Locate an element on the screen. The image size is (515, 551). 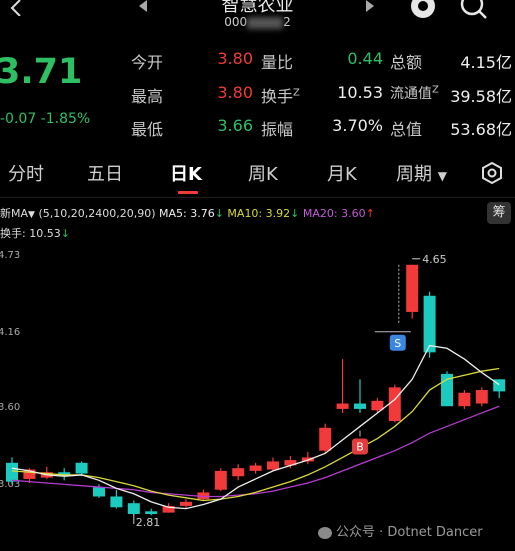
value-high: 3.80 is located at coordinates (235, 92).